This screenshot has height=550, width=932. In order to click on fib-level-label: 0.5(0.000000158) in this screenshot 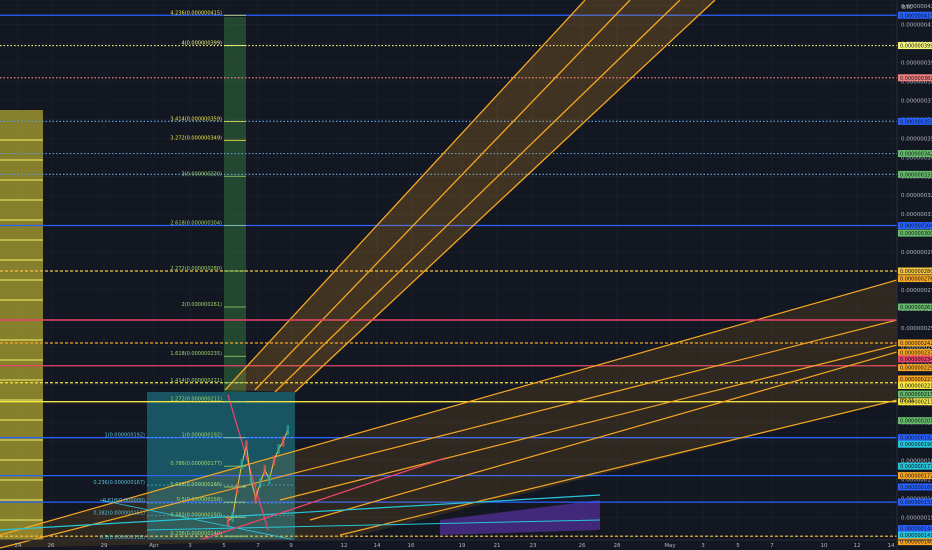, I will do `click(199, 500)`.